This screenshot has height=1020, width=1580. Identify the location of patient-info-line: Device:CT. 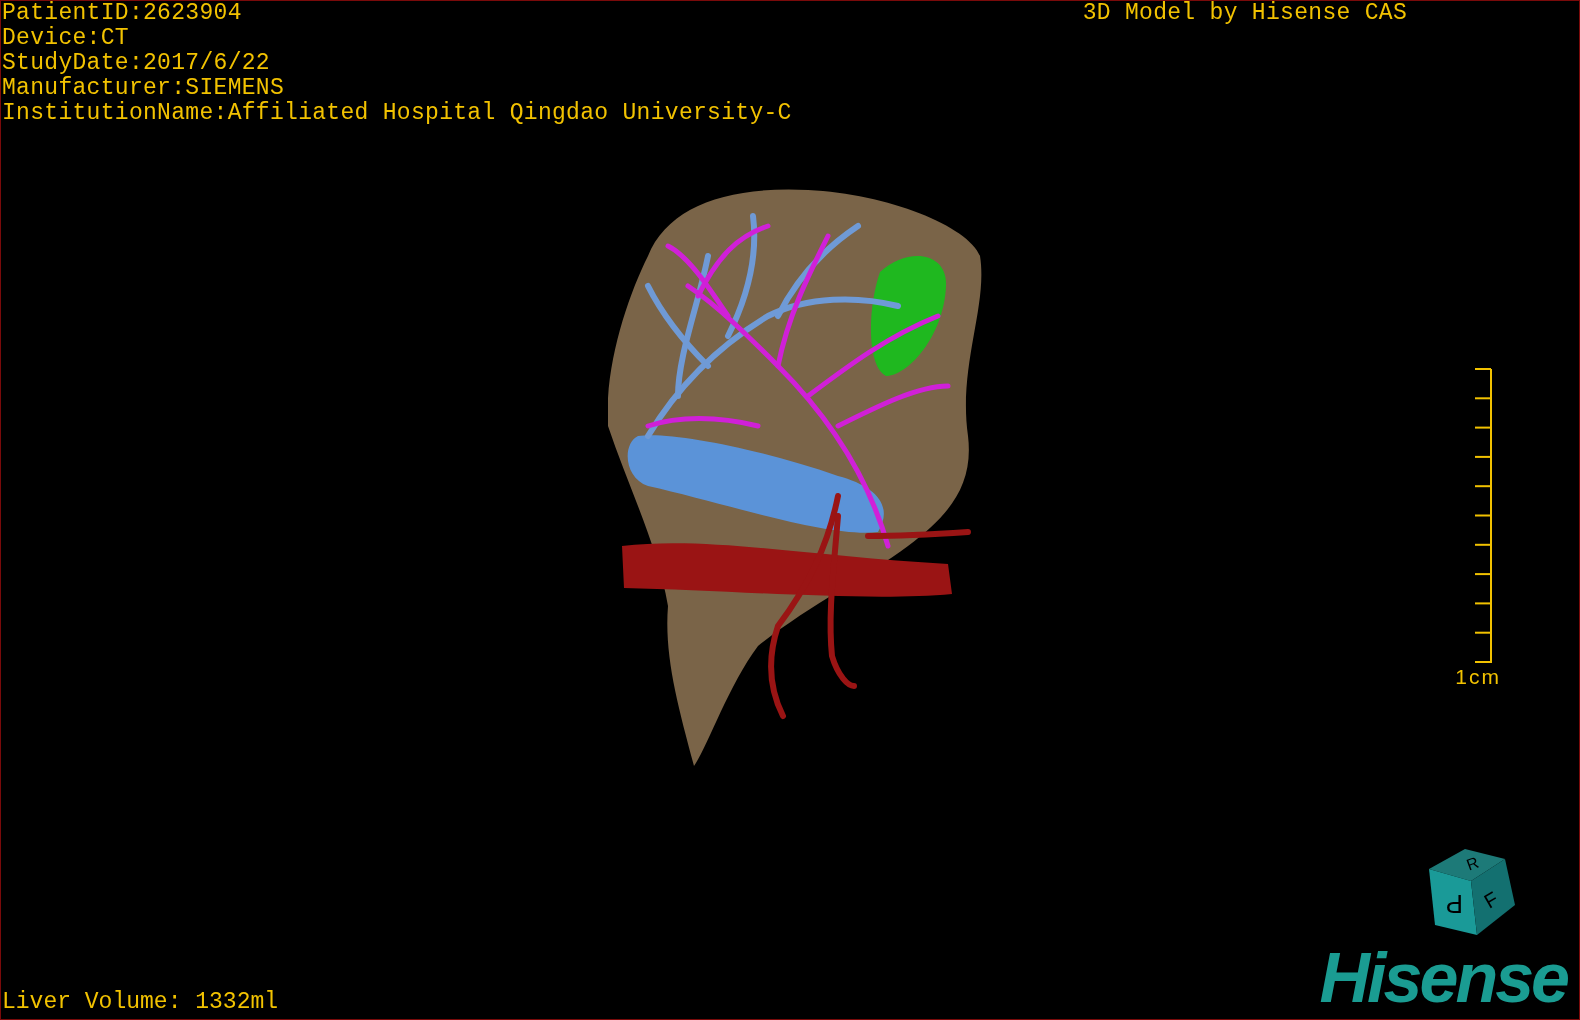
(66, 38).